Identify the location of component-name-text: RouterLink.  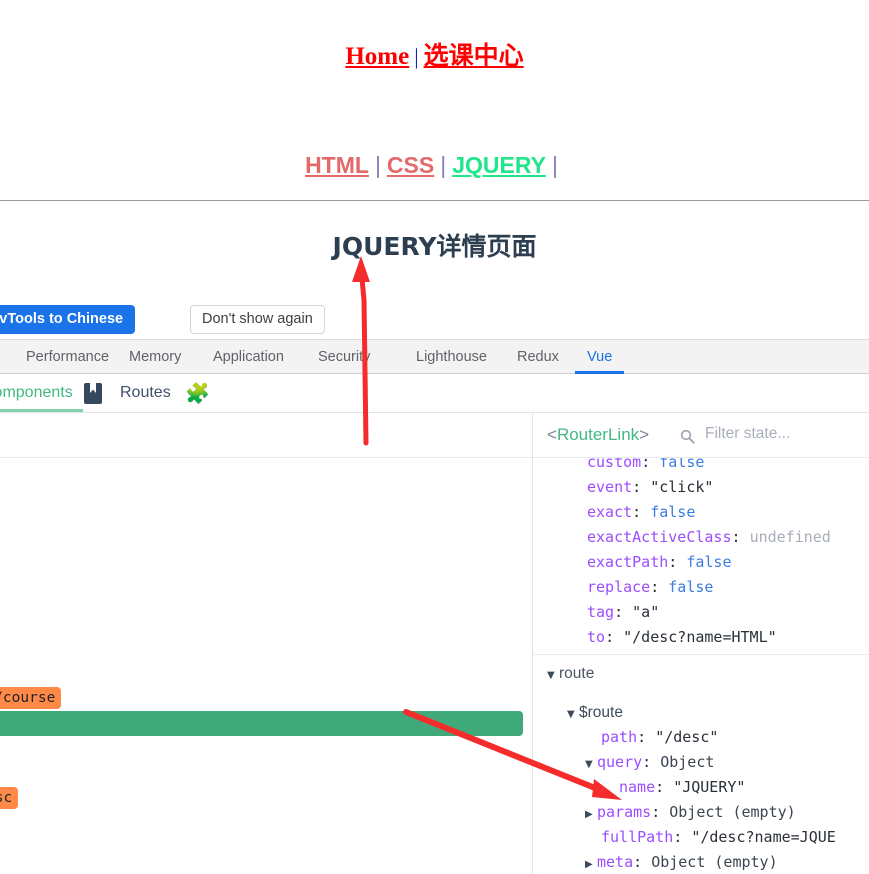
(598, 434).